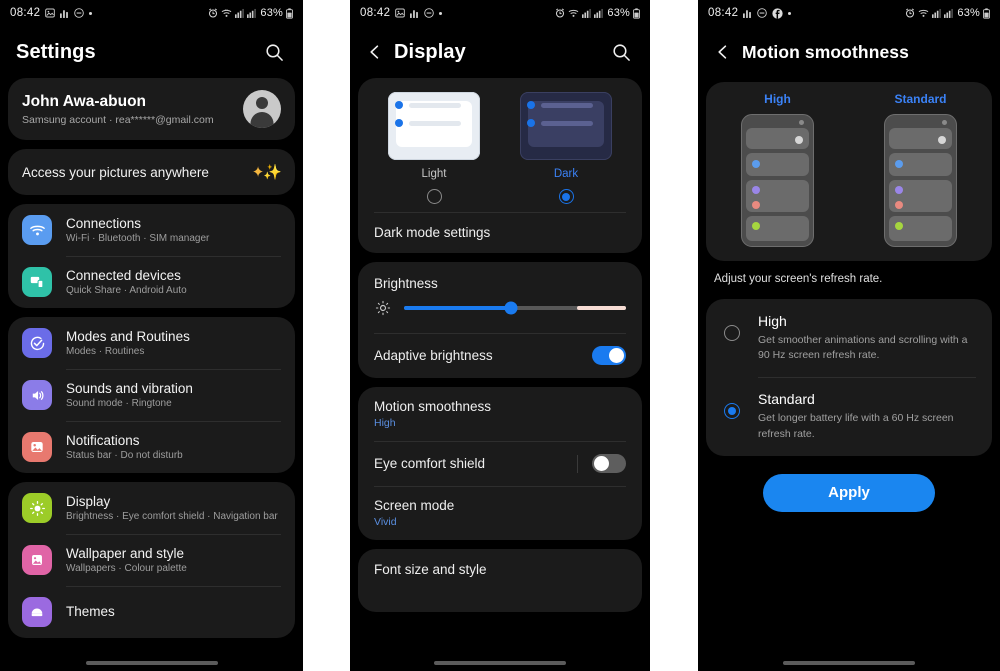  What do you see at coordinates (457, 308) in the screenshot?
I see `slider-fill` at bounding box center [457, 308].